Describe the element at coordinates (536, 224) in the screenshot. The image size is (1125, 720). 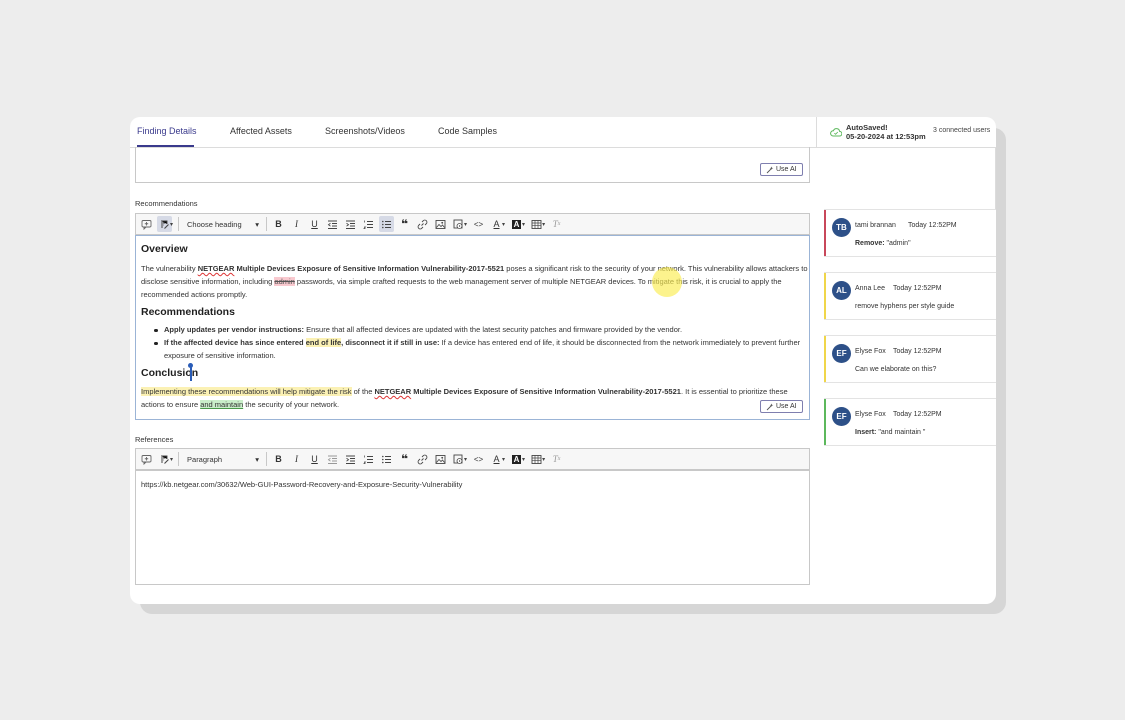
I see `table-icon` at that location.